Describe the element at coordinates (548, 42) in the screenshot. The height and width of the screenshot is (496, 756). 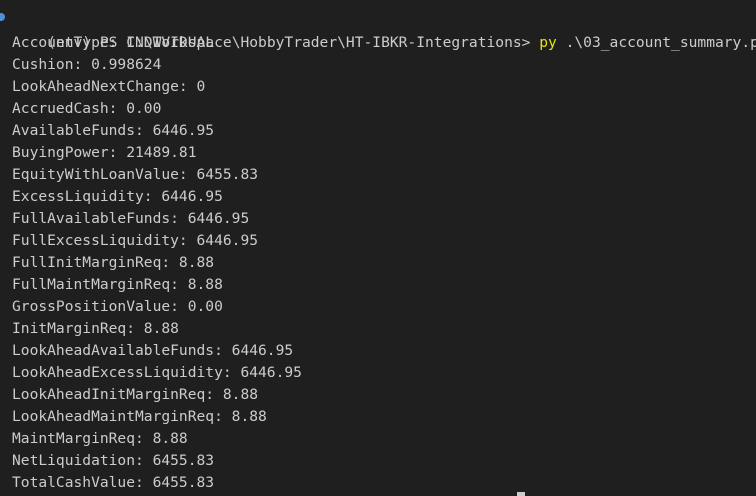
I see `prompt-command: py` at that location.